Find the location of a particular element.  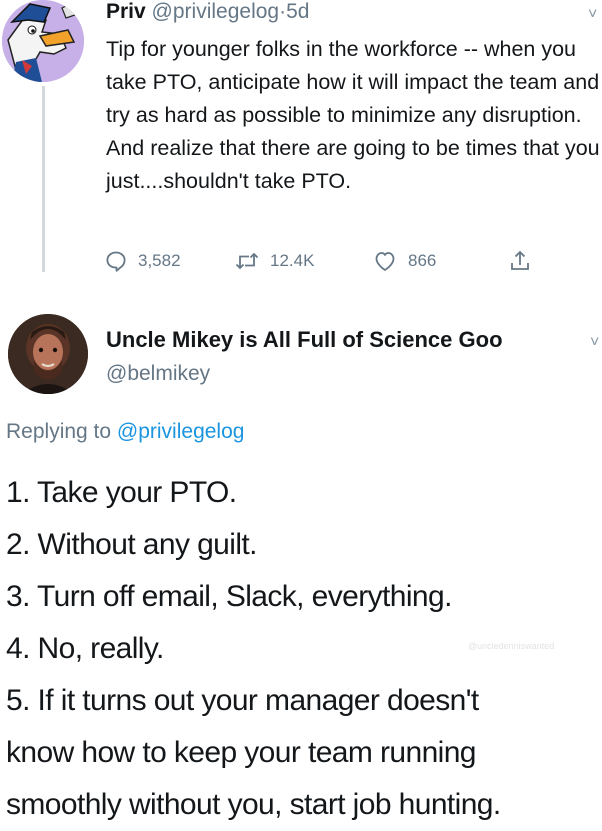

like-count: 866 is located at coordinates (422, 260).